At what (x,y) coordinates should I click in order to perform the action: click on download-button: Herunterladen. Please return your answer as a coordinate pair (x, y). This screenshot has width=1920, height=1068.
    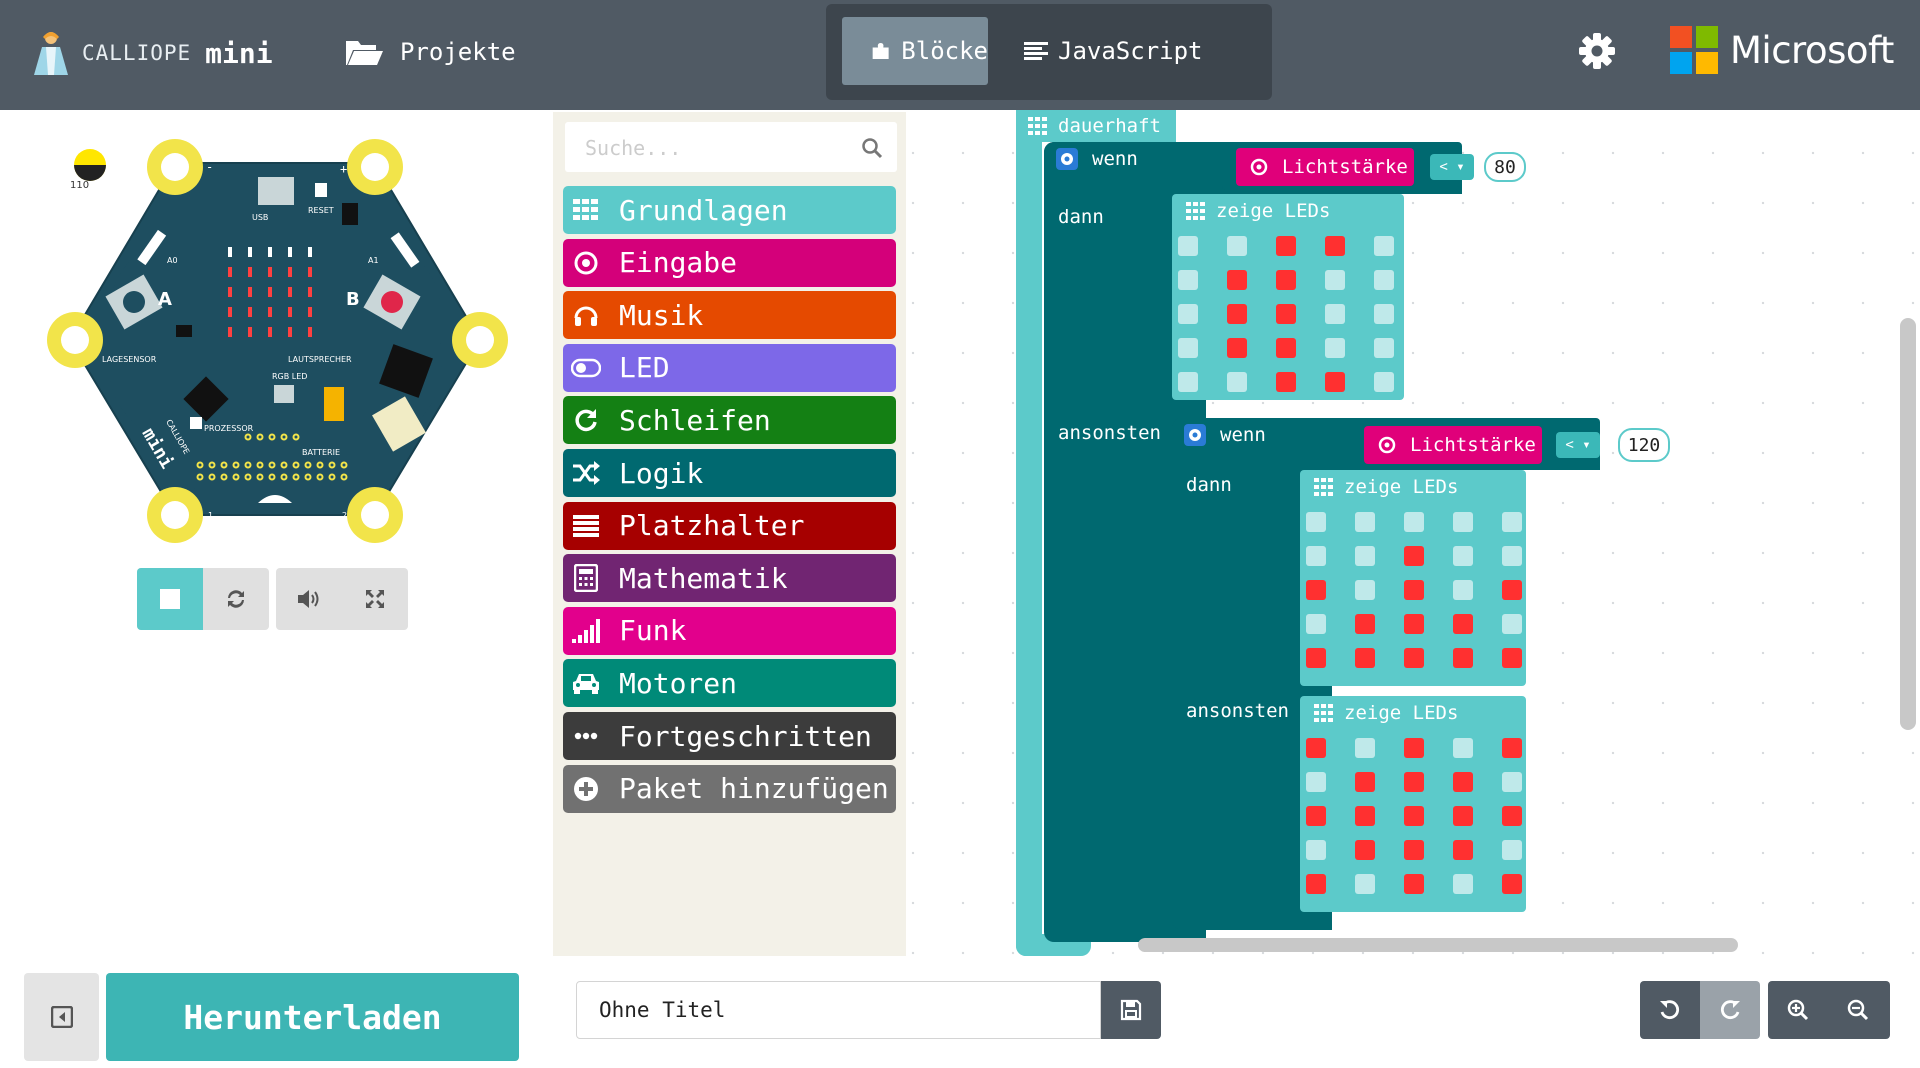
    Looking at the image, I should click on (312, 1017).